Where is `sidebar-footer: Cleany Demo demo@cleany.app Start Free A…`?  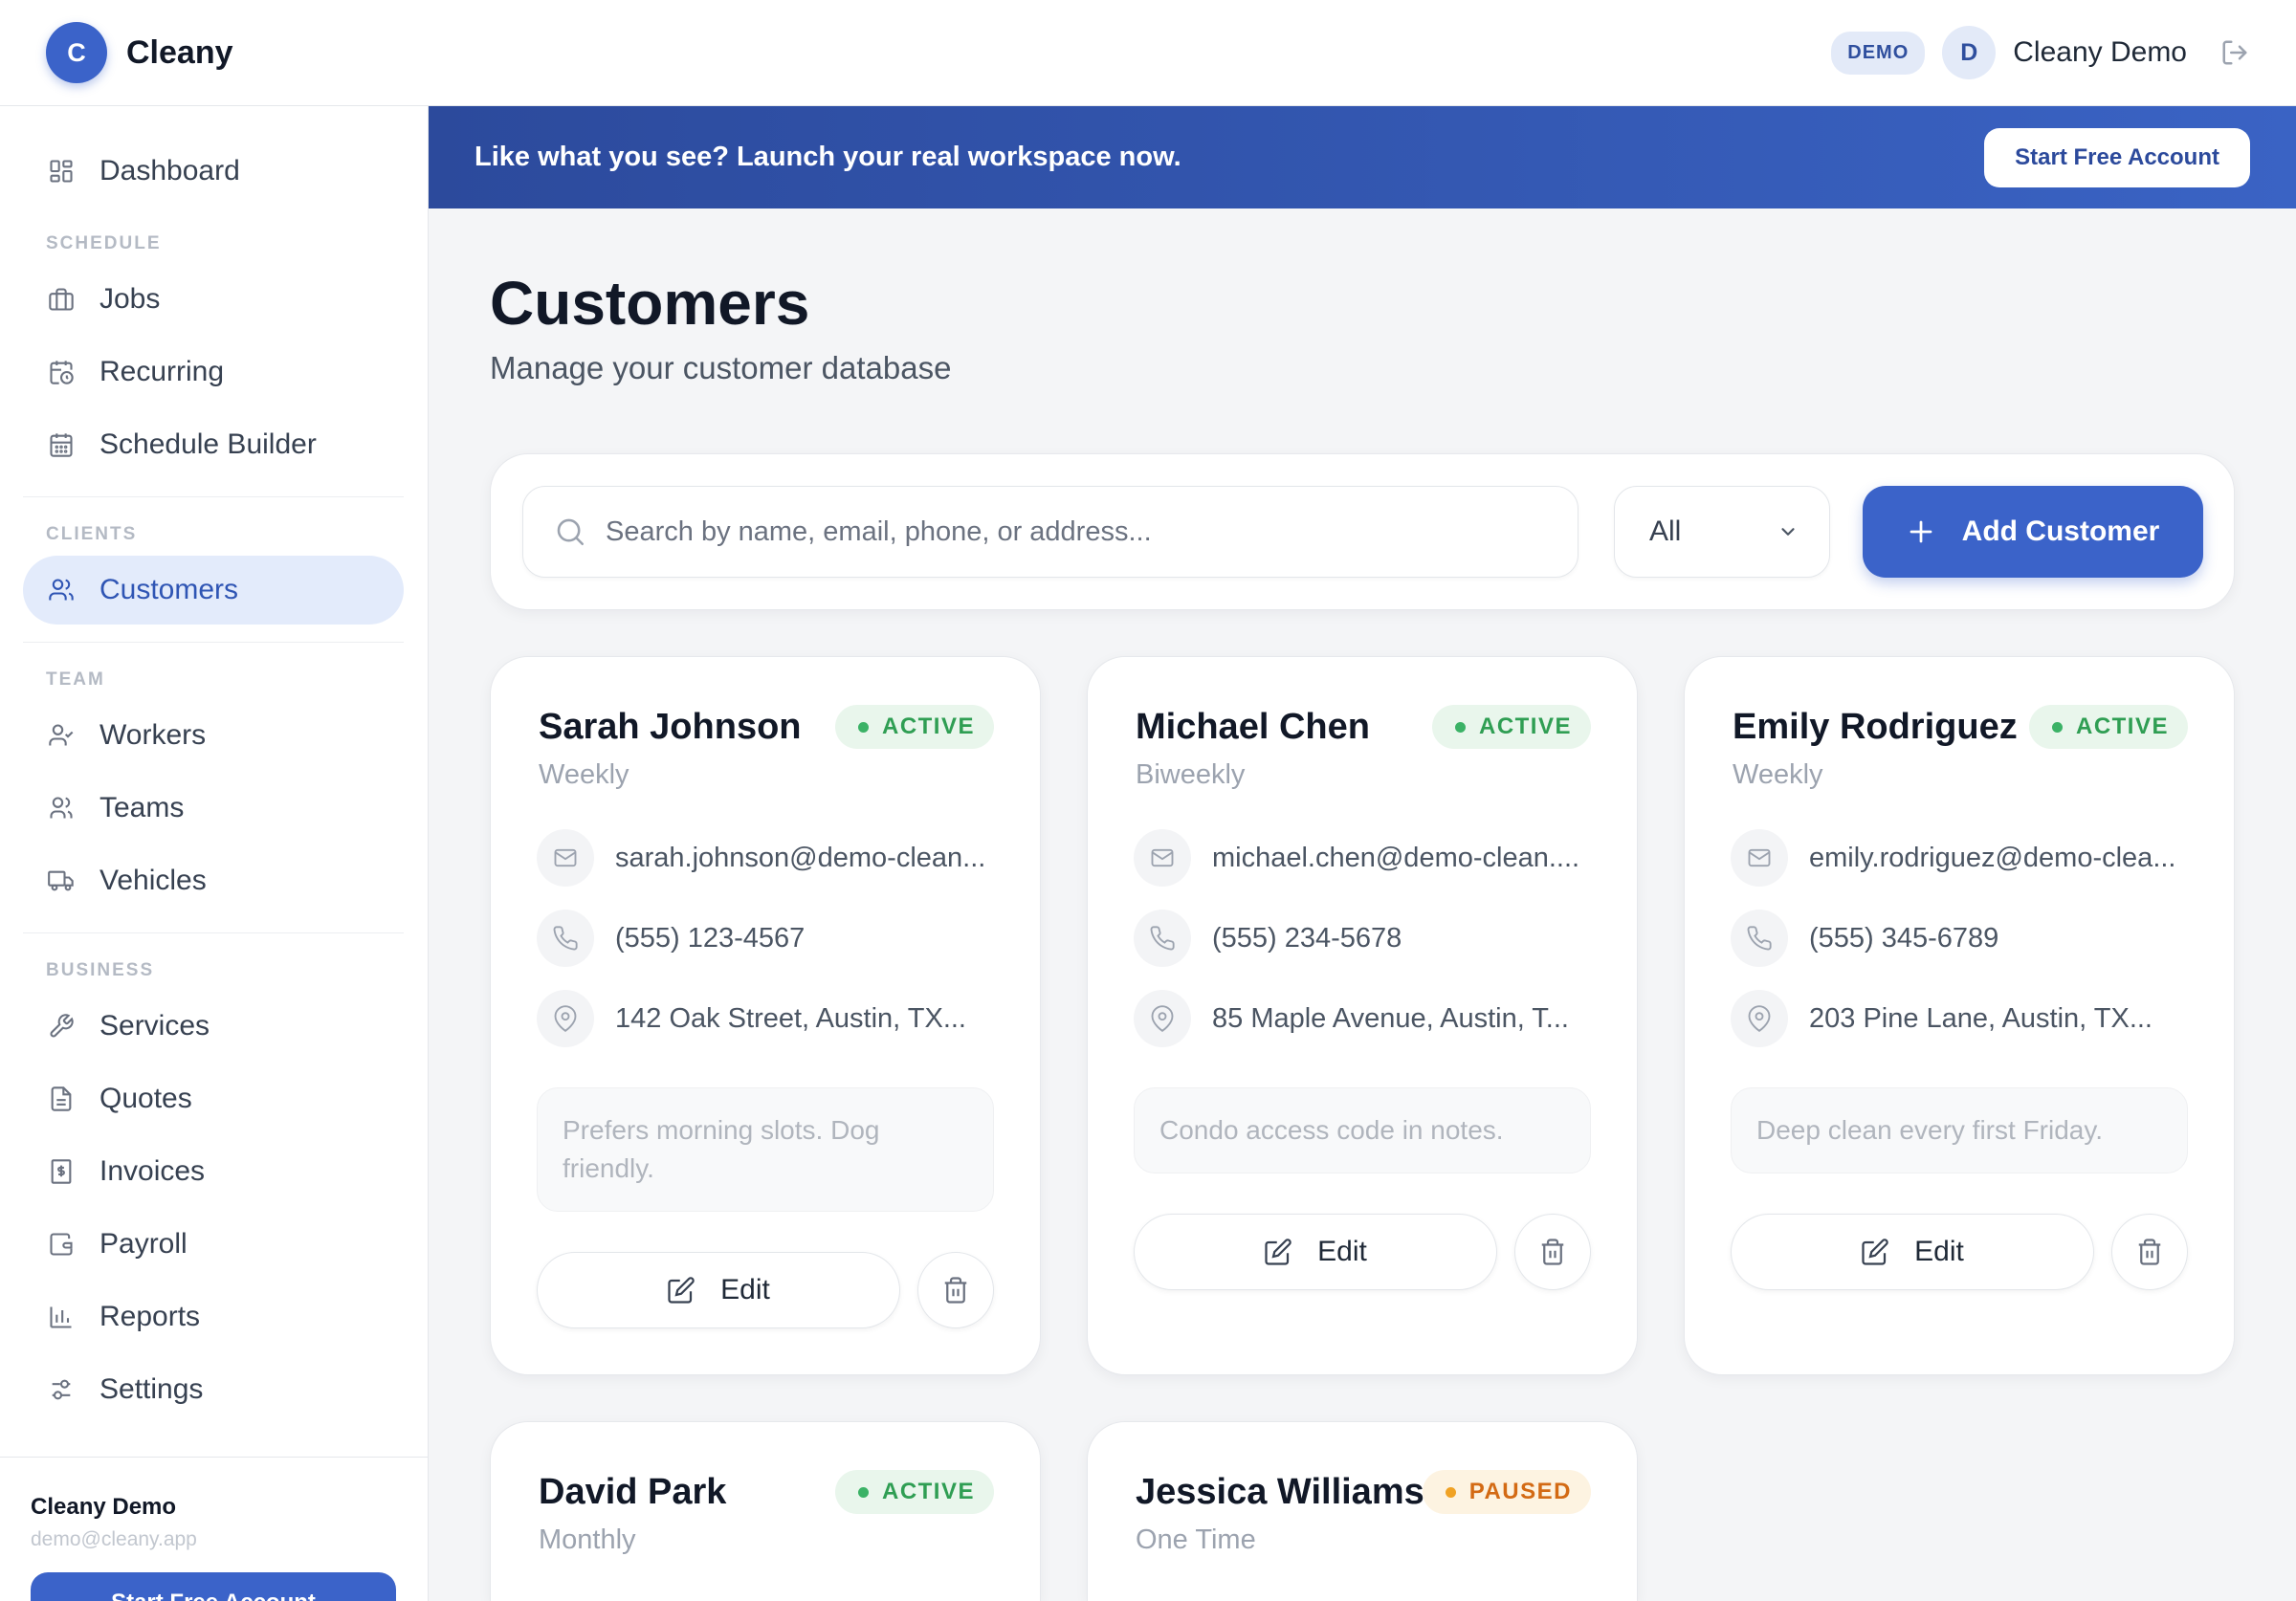 sidebar-footer: Cleany Demo demo@cleany.app Start Free A… is located at coordinates (214, 1529).